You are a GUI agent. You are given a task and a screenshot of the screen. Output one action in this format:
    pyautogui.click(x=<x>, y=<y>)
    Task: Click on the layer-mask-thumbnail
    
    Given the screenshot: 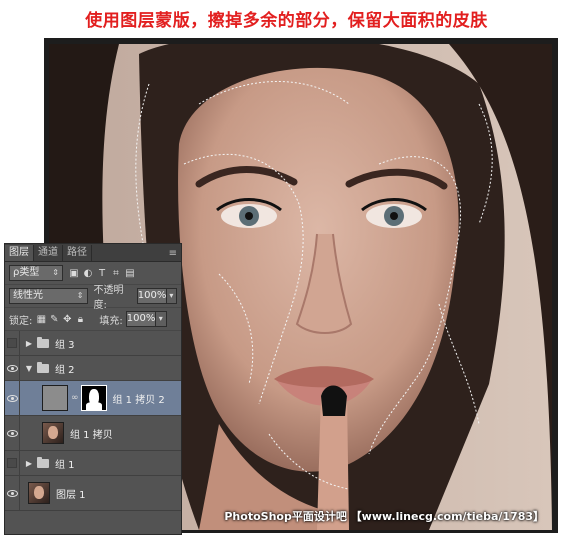 What is the action you would take?
    pyautogui.click(x=93, y=398)
    